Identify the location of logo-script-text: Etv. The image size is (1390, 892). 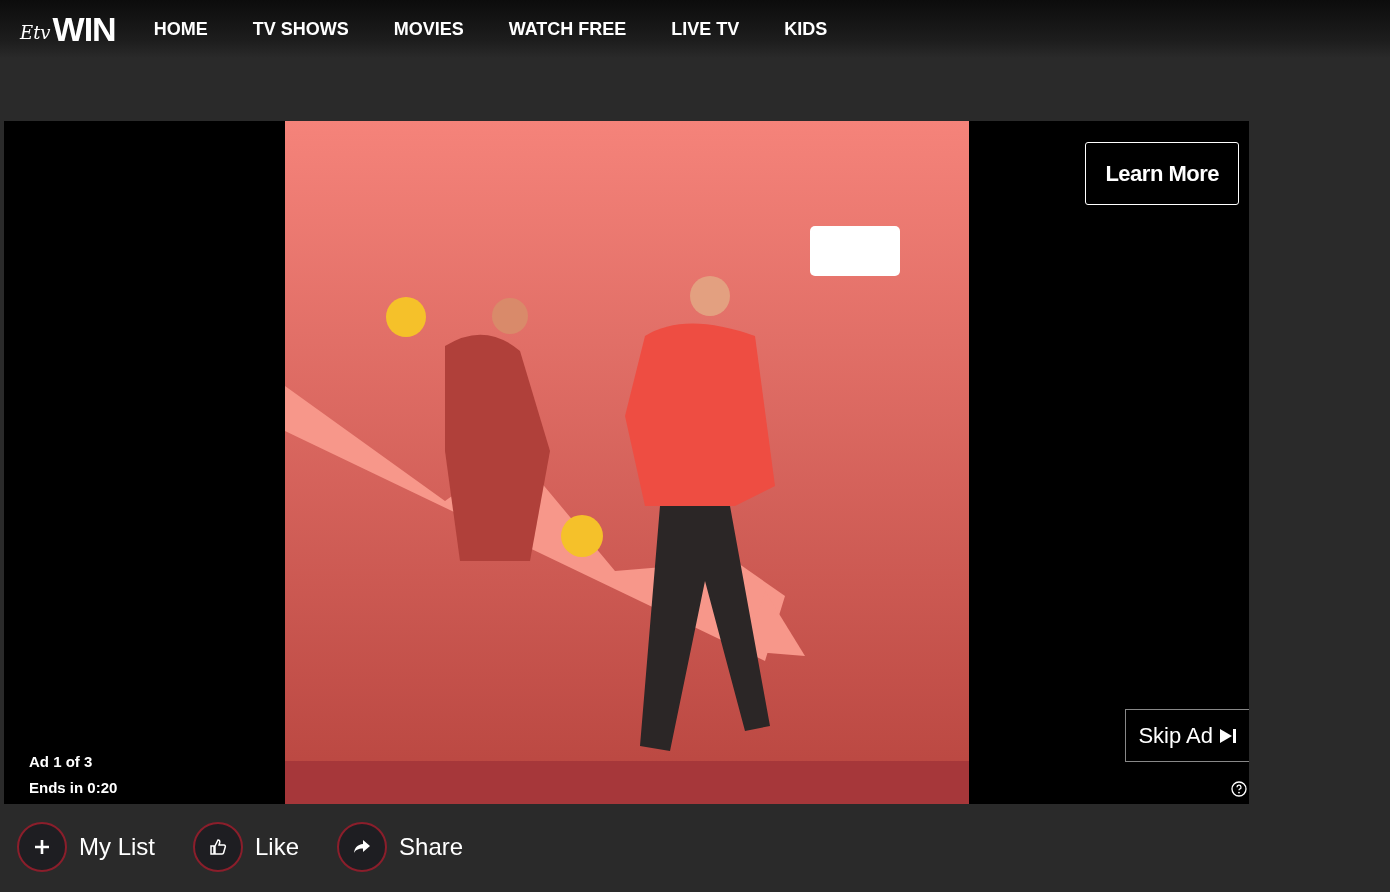
(35, 33).